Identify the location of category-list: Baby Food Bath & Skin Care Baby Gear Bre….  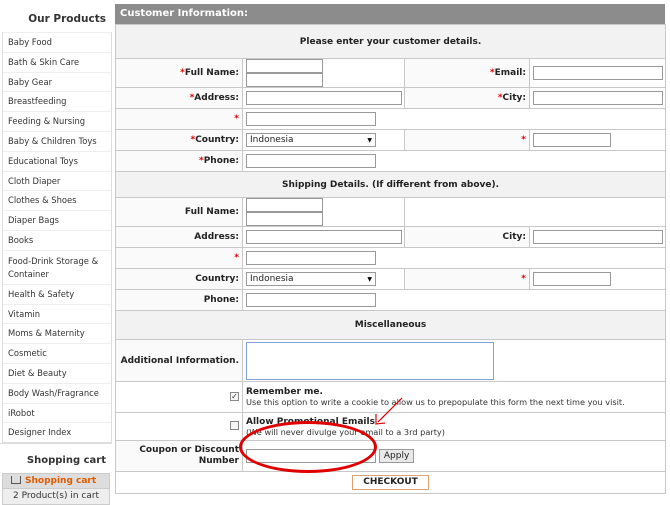
(57, 238).